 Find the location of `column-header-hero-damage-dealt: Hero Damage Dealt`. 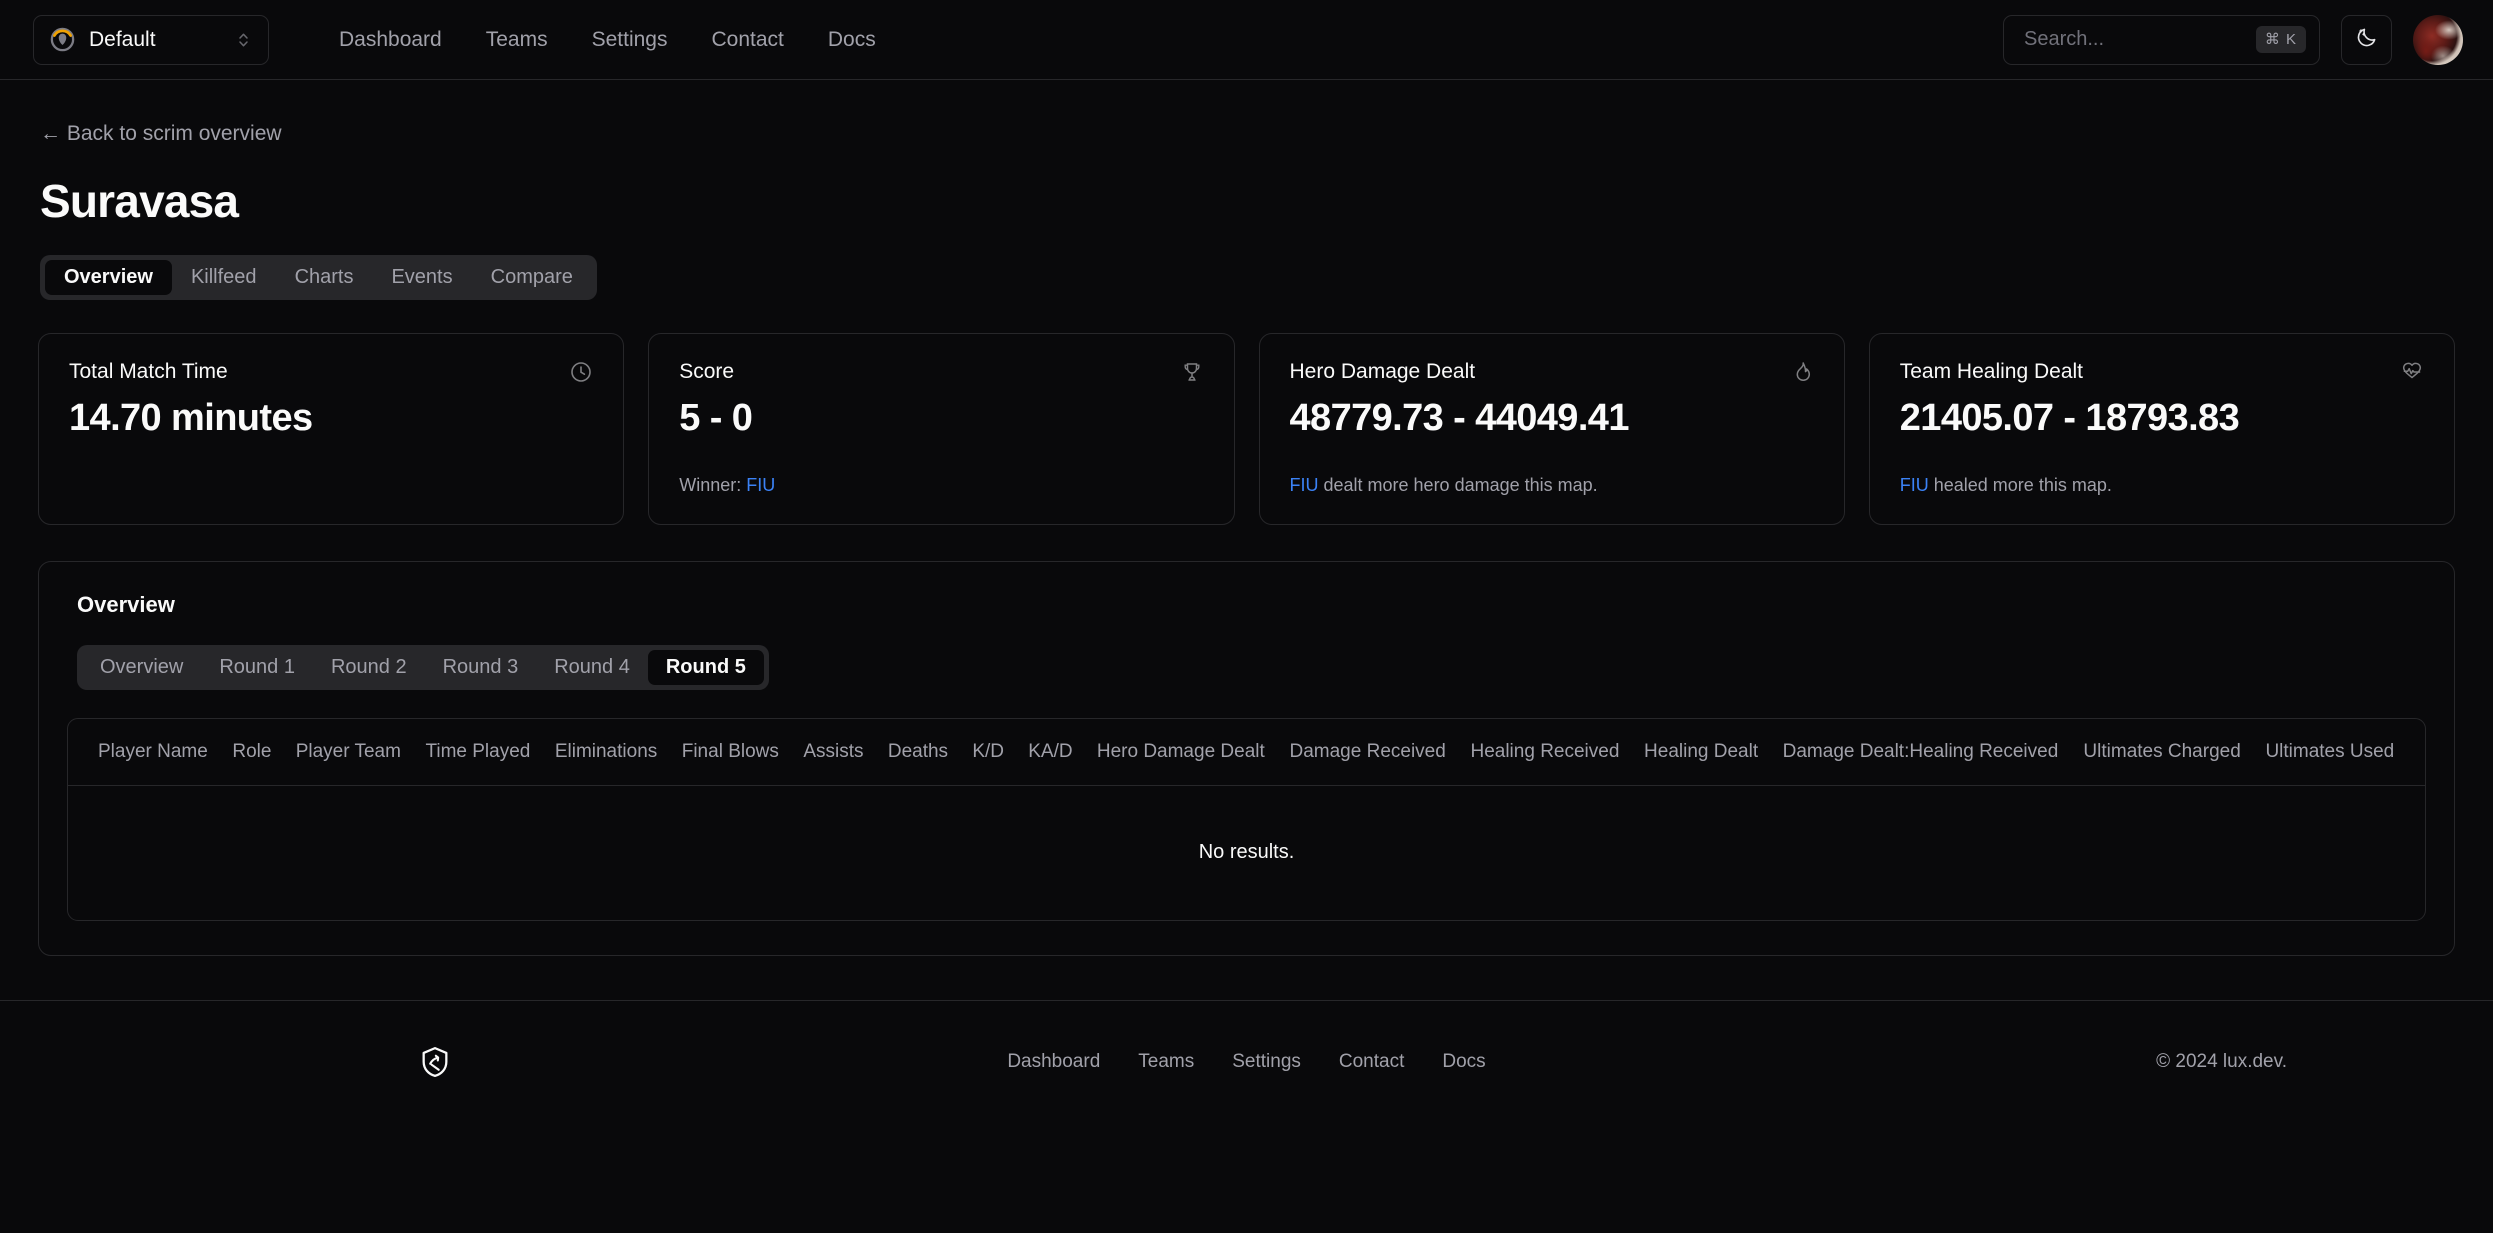

column-header-hero-damage-dealt: Hero Damage Dealt is located at coordinates (1181, 752).